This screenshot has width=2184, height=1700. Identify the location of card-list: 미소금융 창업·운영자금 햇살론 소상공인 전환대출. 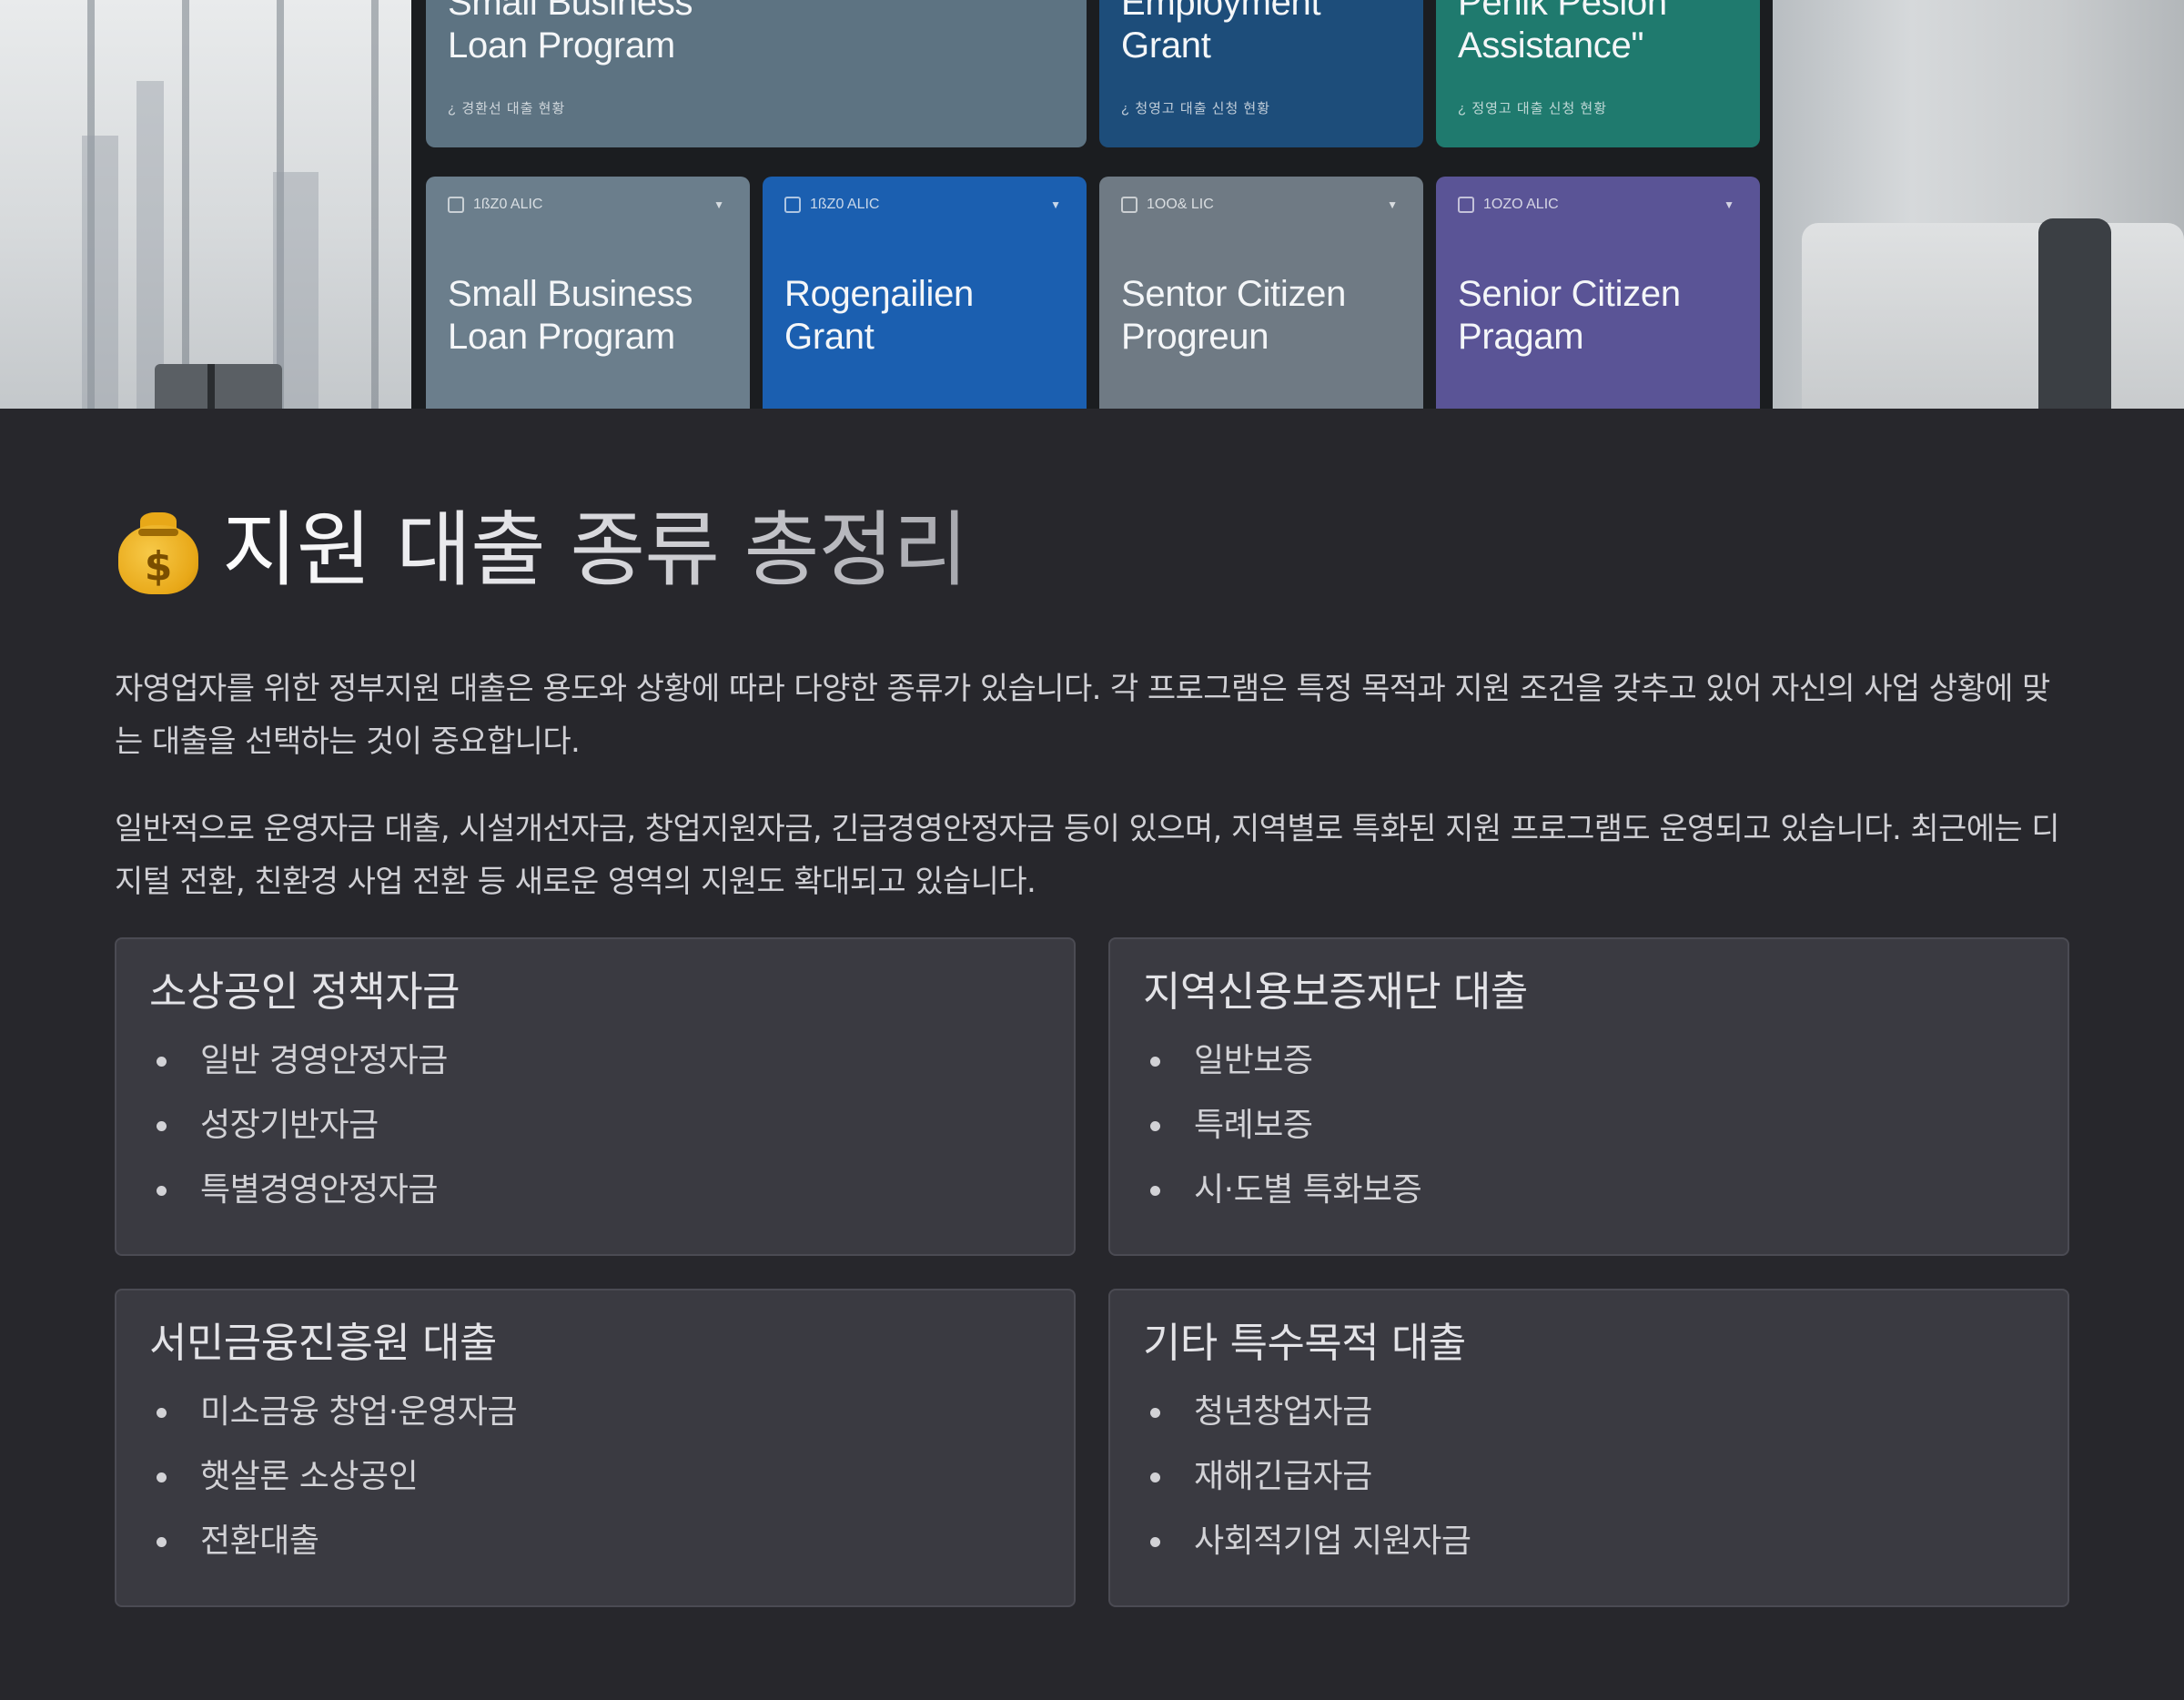
(595, 1477).